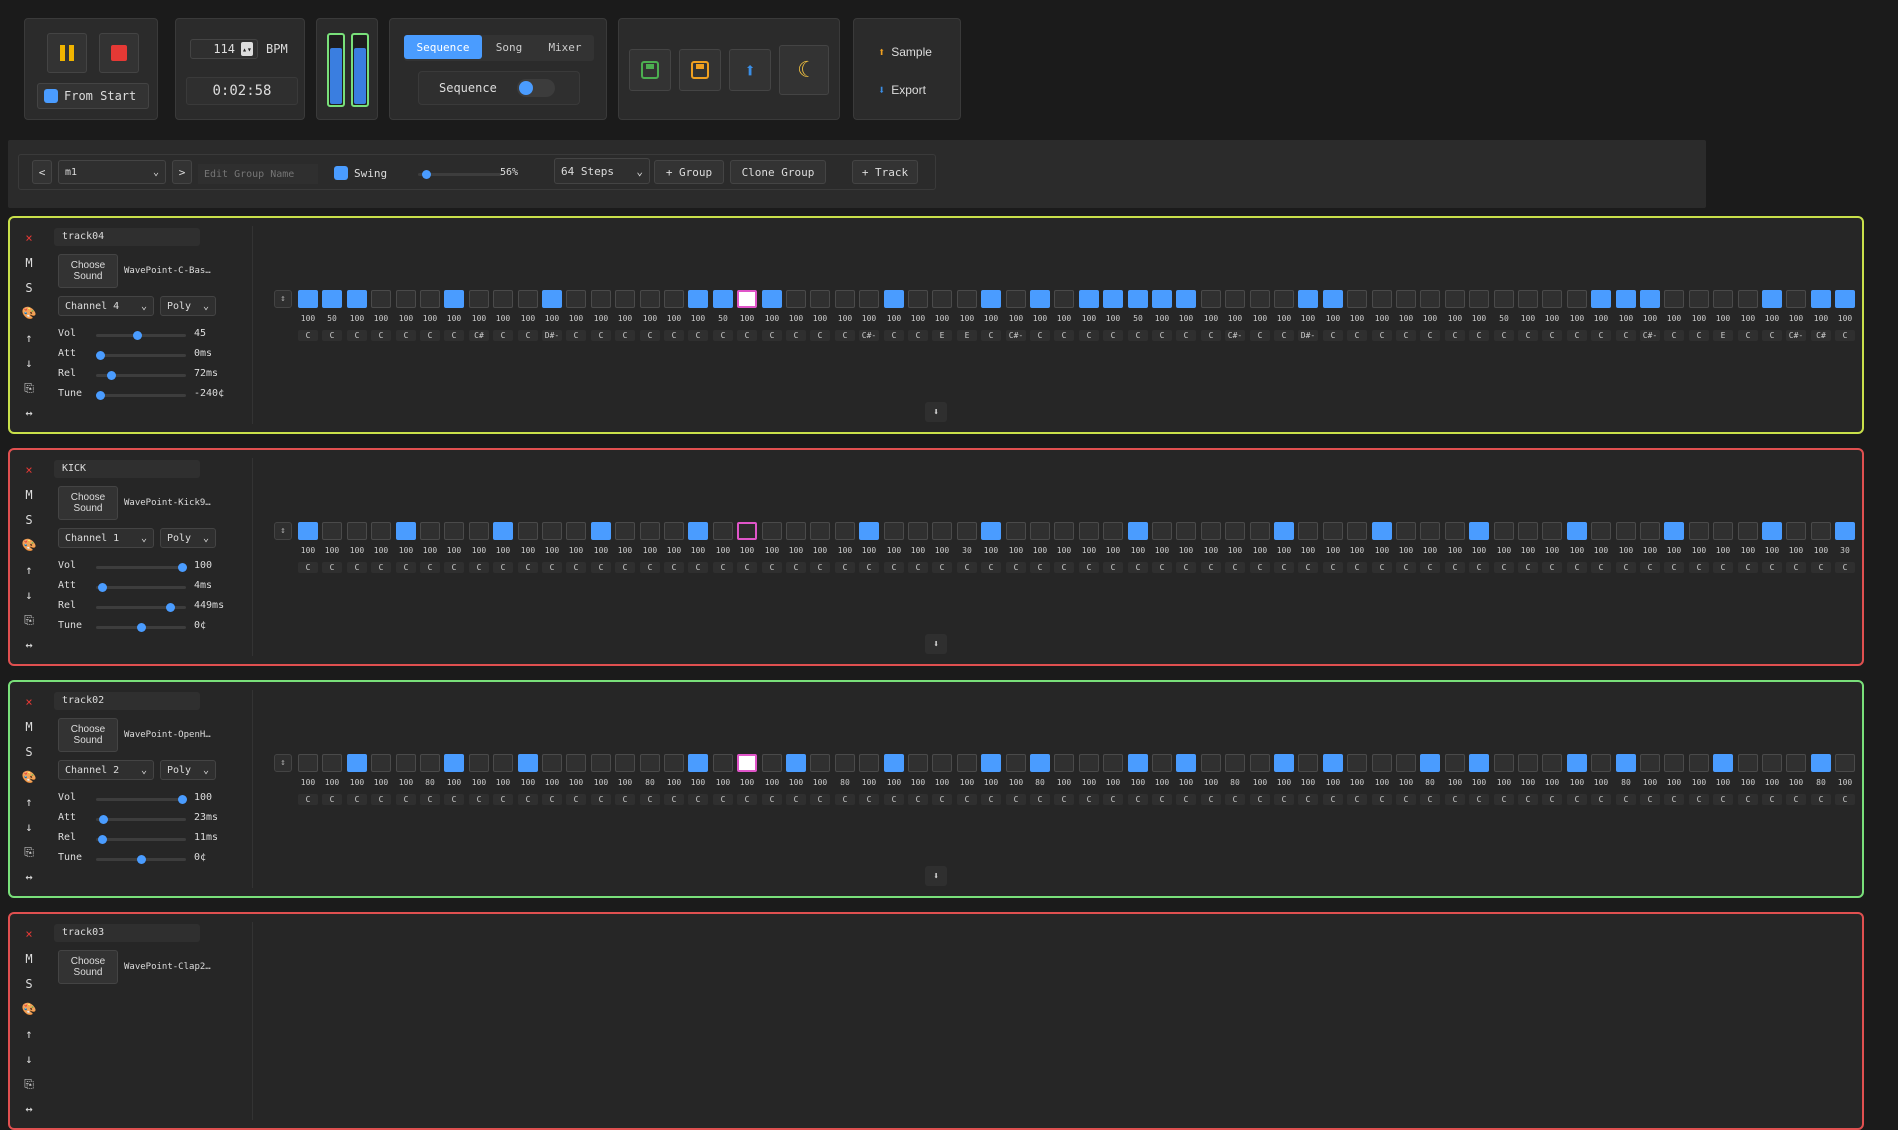 The width and height of the screenshot is (1898, 1130). What do you see at coordinates (188, 538) in the screenshot?
I see `poly-select: Poly ⌄` at bounding box center [188, 538].